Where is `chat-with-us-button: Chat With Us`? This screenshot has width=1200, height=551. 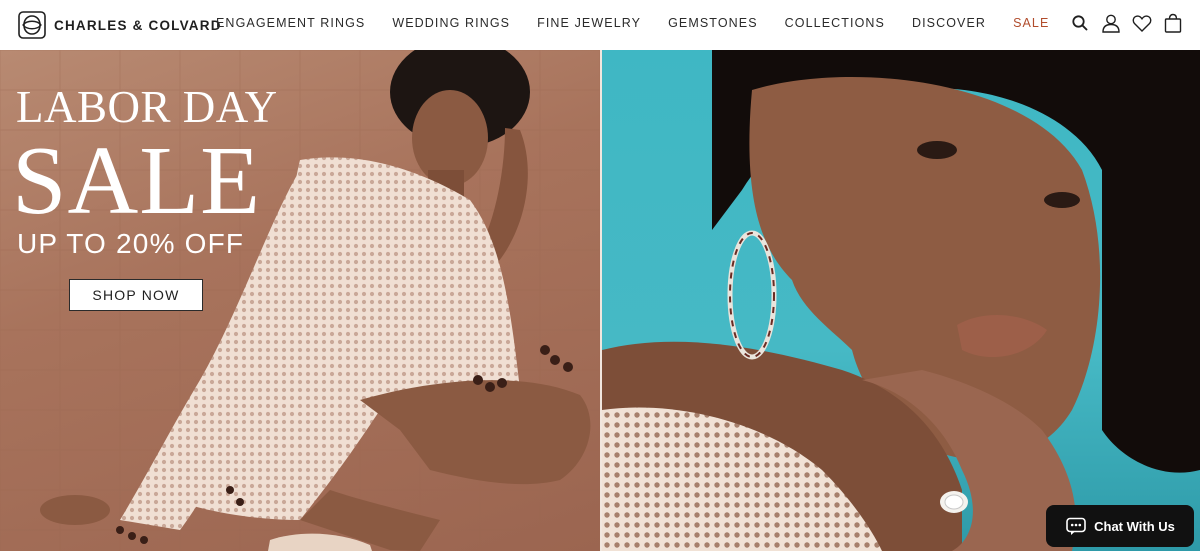
chat-with-us-button: Chat With Us is located at coordinates (1120, 526).